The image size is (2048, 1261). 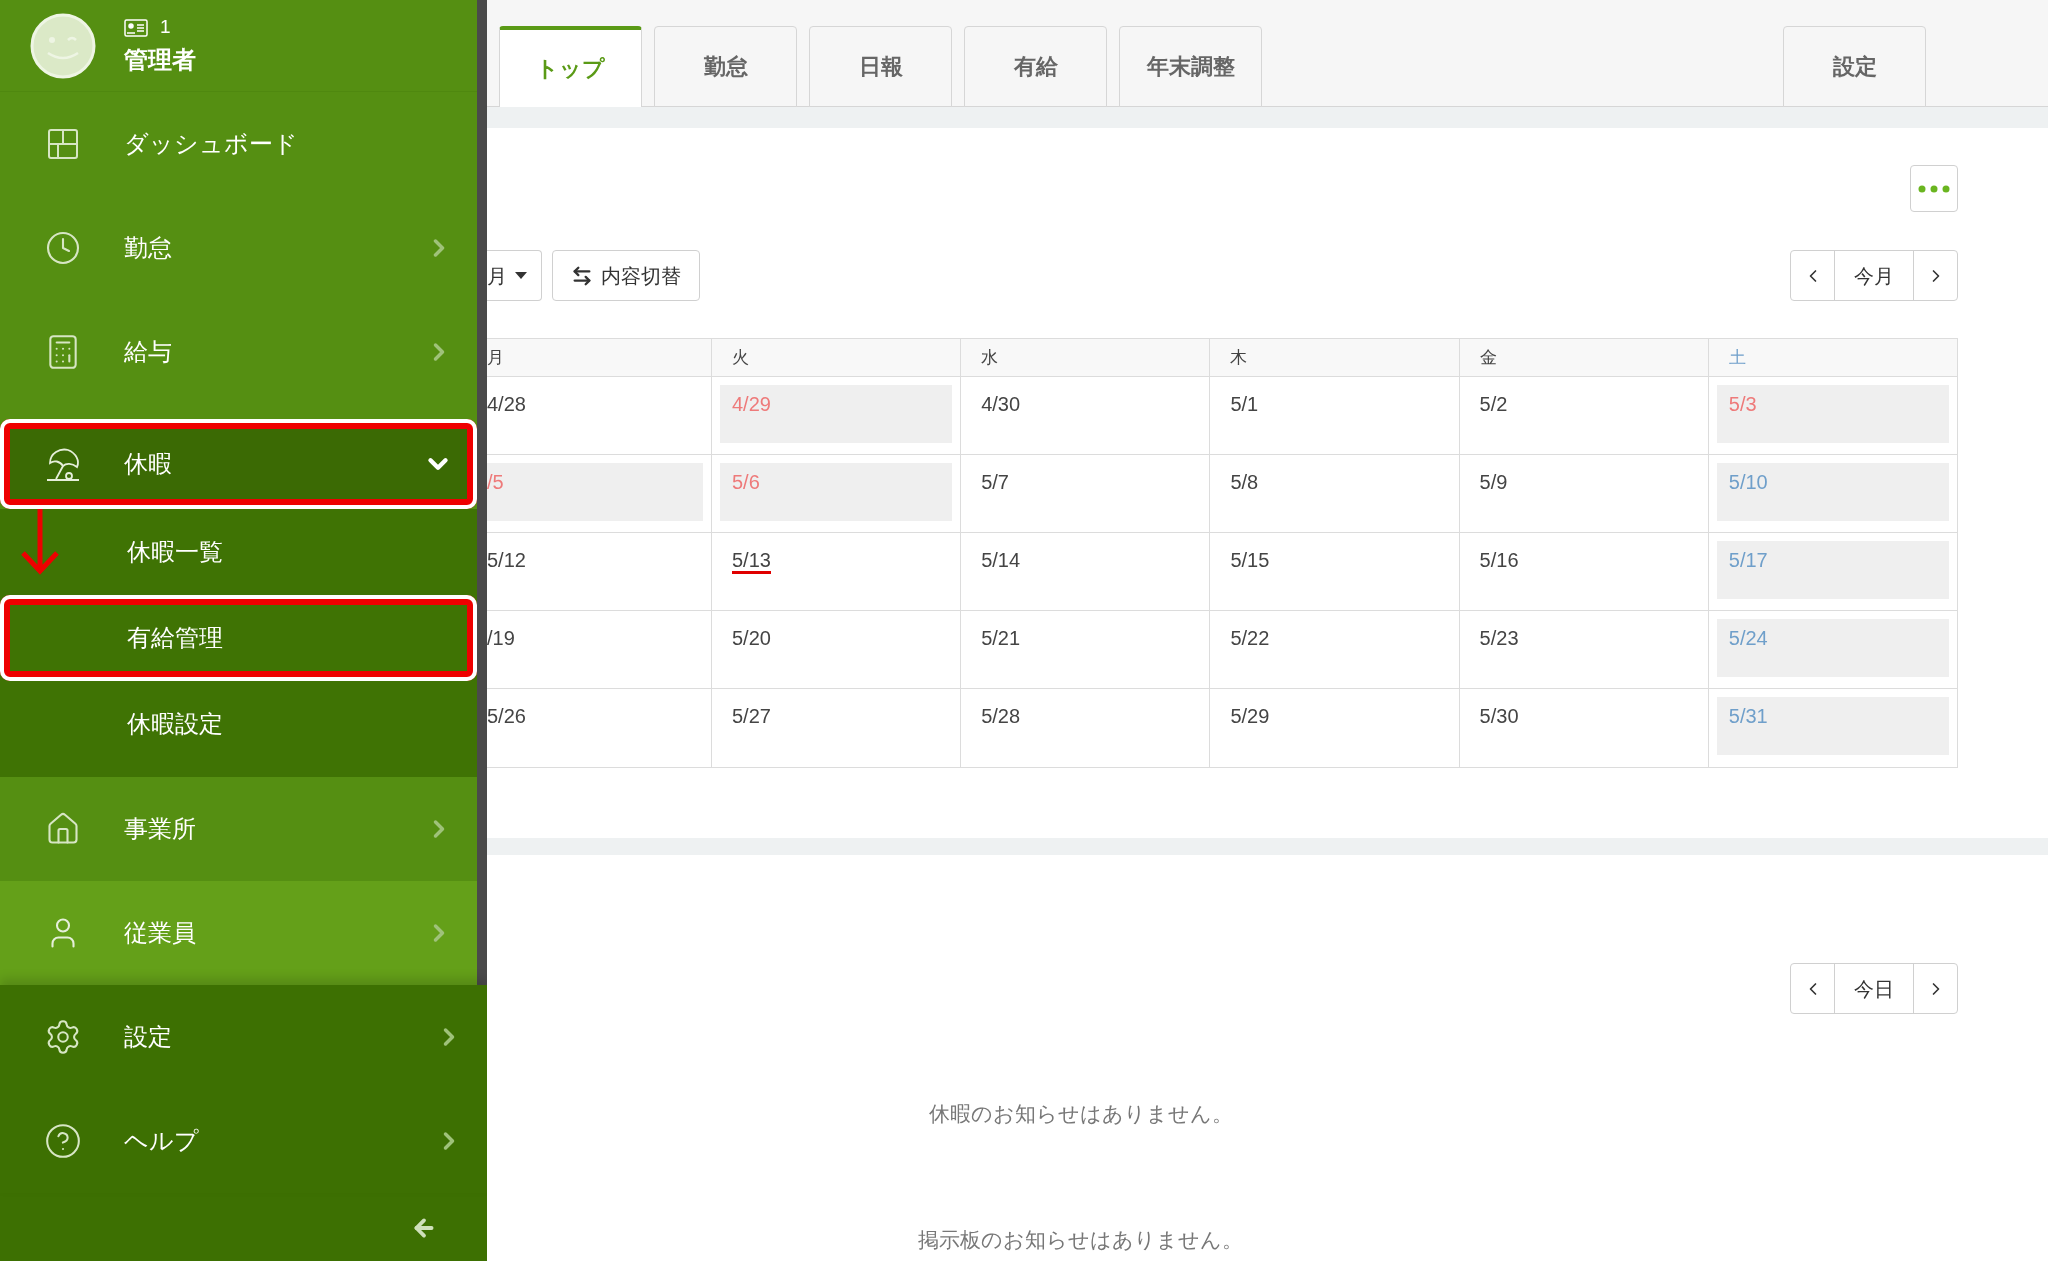 What do you see at coordinates (595, 726) in the screenshot?
I see `date-cell: 5/26` at bounding box center [595, 726].